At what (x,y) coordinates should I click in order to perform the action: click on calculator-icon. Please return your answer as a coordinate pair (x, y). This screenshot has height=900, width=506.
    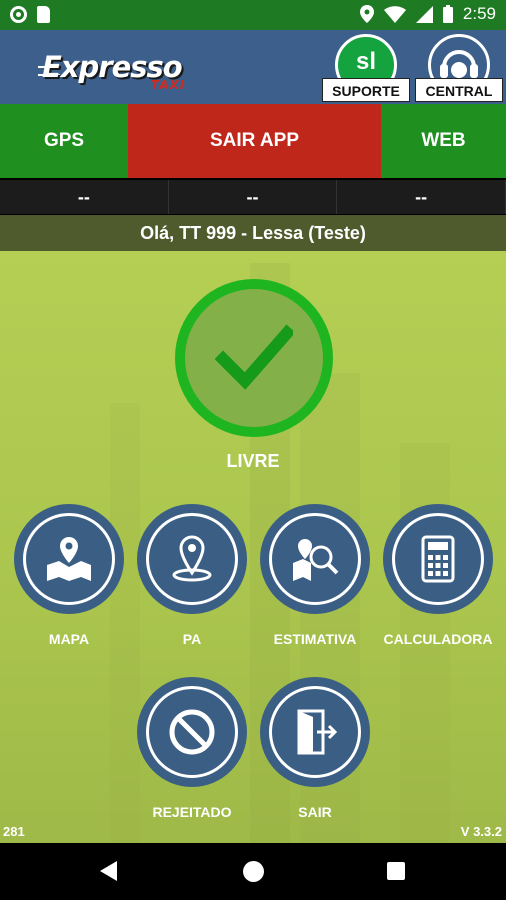
    Looking at the image, I should click on (438, 559).